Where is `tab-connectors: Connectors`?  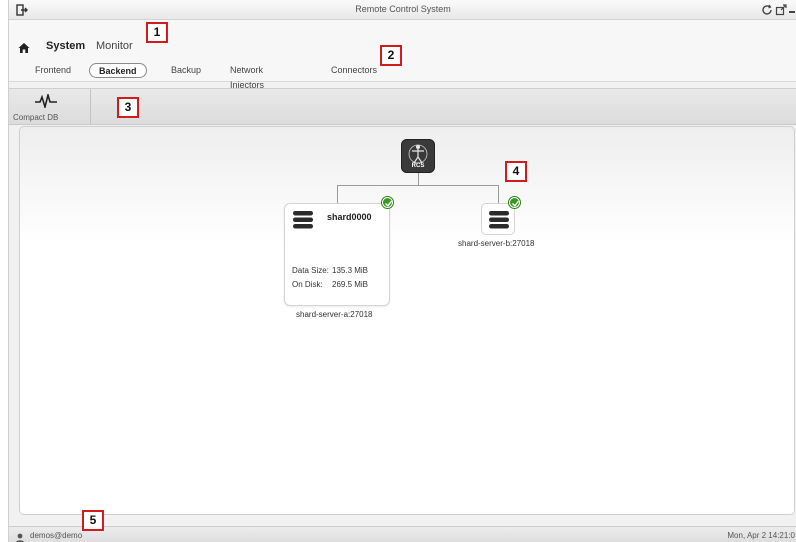 tab-connectors: Connectors is located at coordinates (354, 70).